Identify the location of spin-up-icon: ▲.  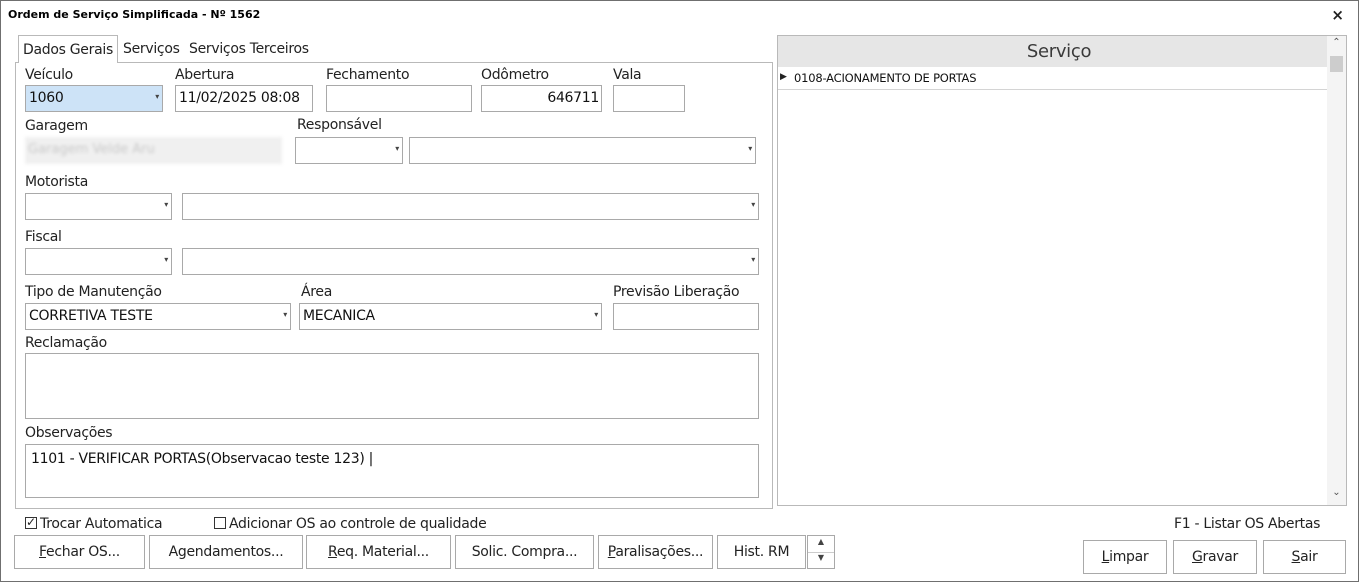
(821, 545).